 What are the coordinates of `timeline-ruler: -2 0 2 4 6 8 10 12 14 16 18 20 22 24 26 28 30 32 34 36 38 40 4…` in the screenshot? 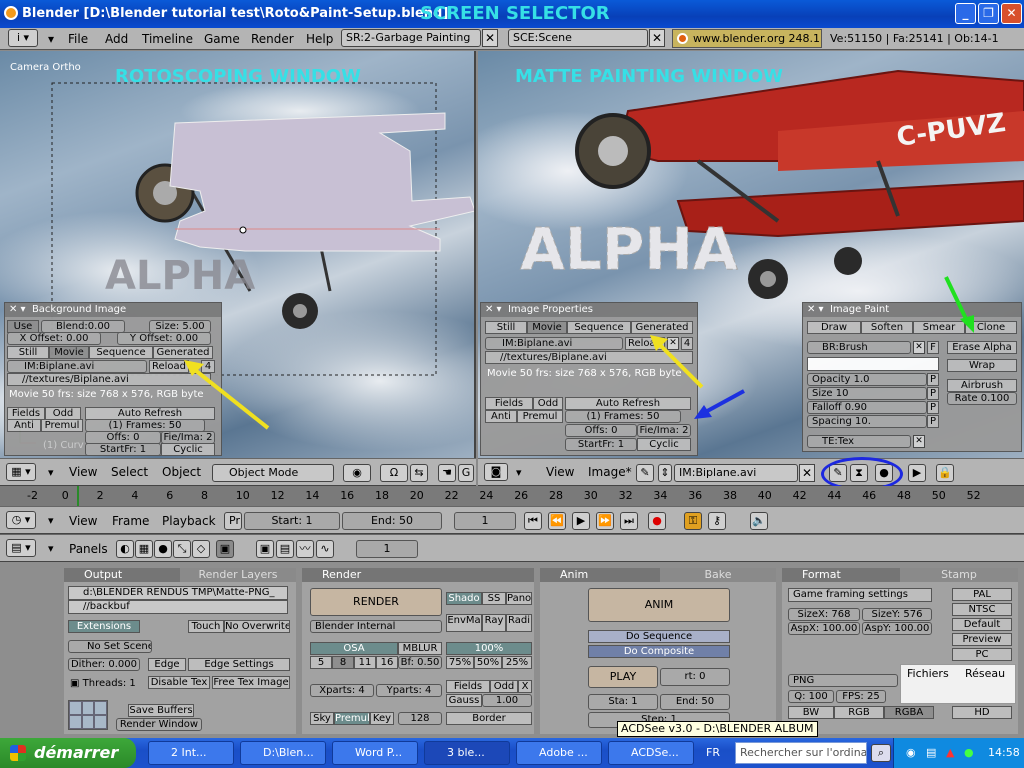 It's located at (512, 496).